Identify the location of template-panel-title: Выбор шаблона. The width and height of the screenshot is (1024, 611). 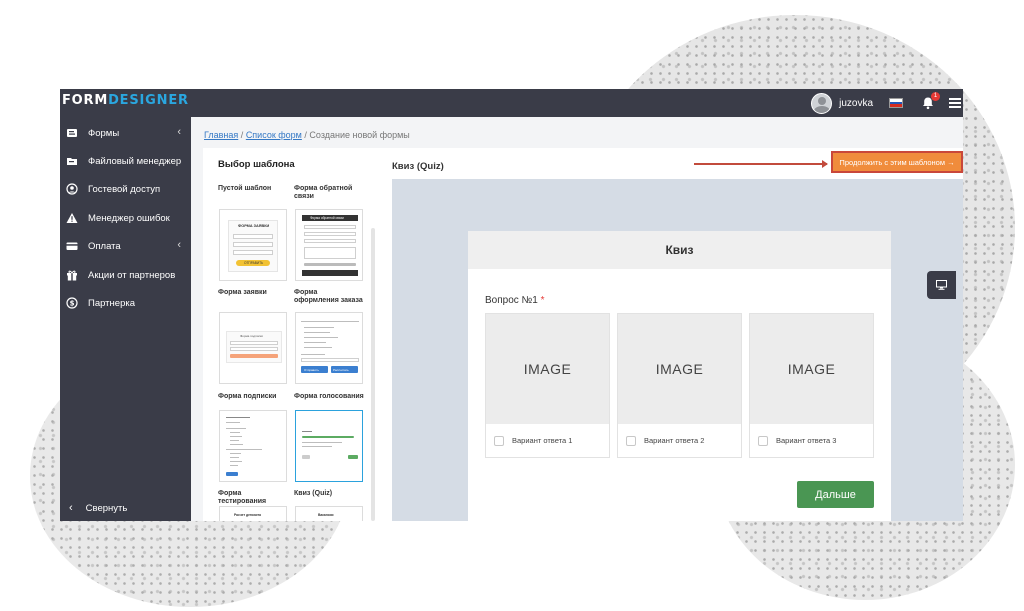
(256, 164).